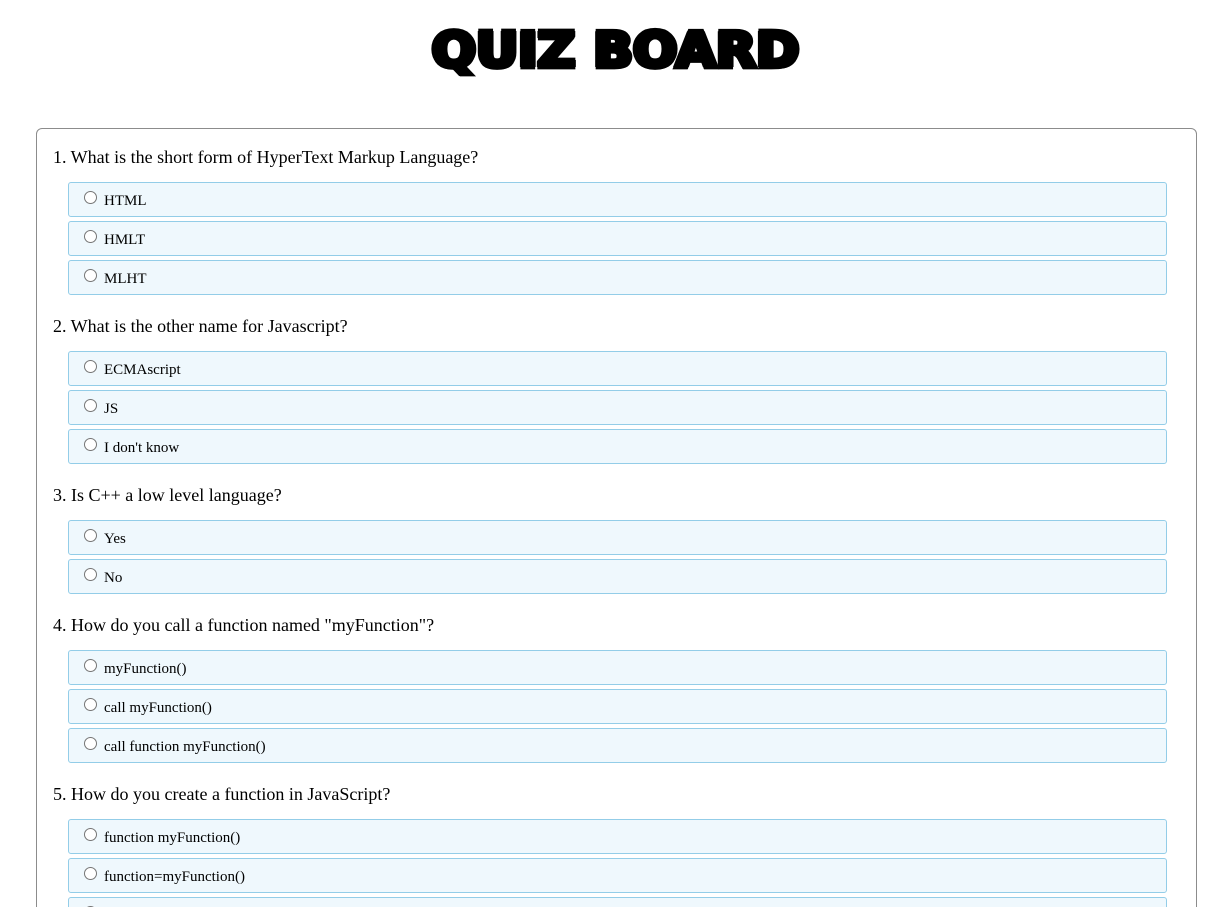 This screenshot has height=907, width=1231. I want to click on option-ecmascript: ECMAscript, so click(617, 368).